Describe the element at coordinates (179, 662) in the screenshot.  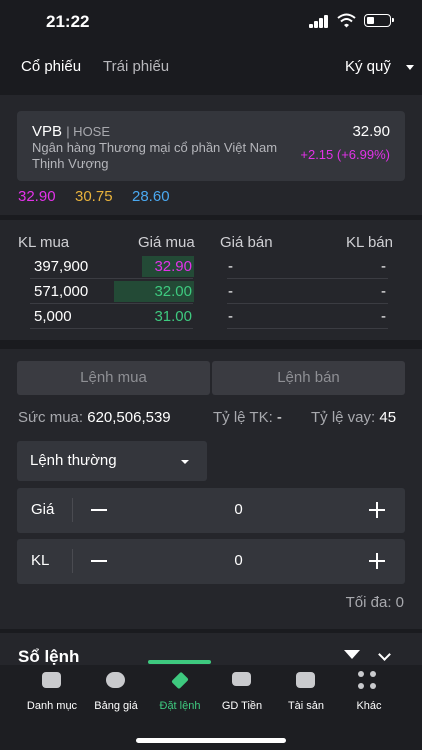
I see `active-tab-indicator` at that location.